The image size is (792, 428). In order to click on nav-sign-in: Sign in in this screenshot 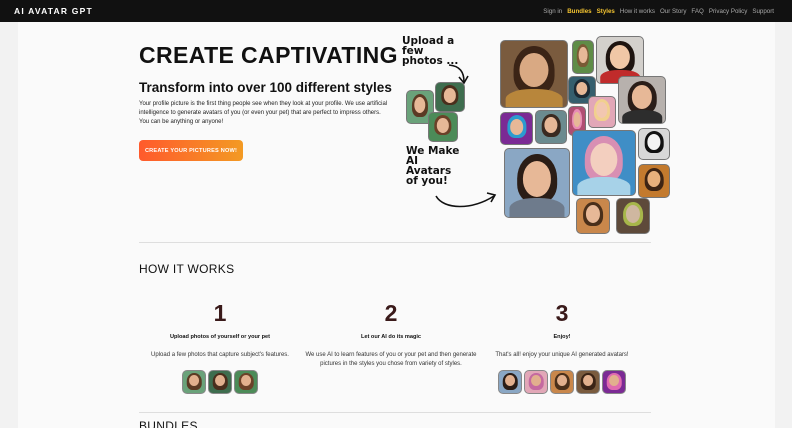, I will do `click(552, 11)`.